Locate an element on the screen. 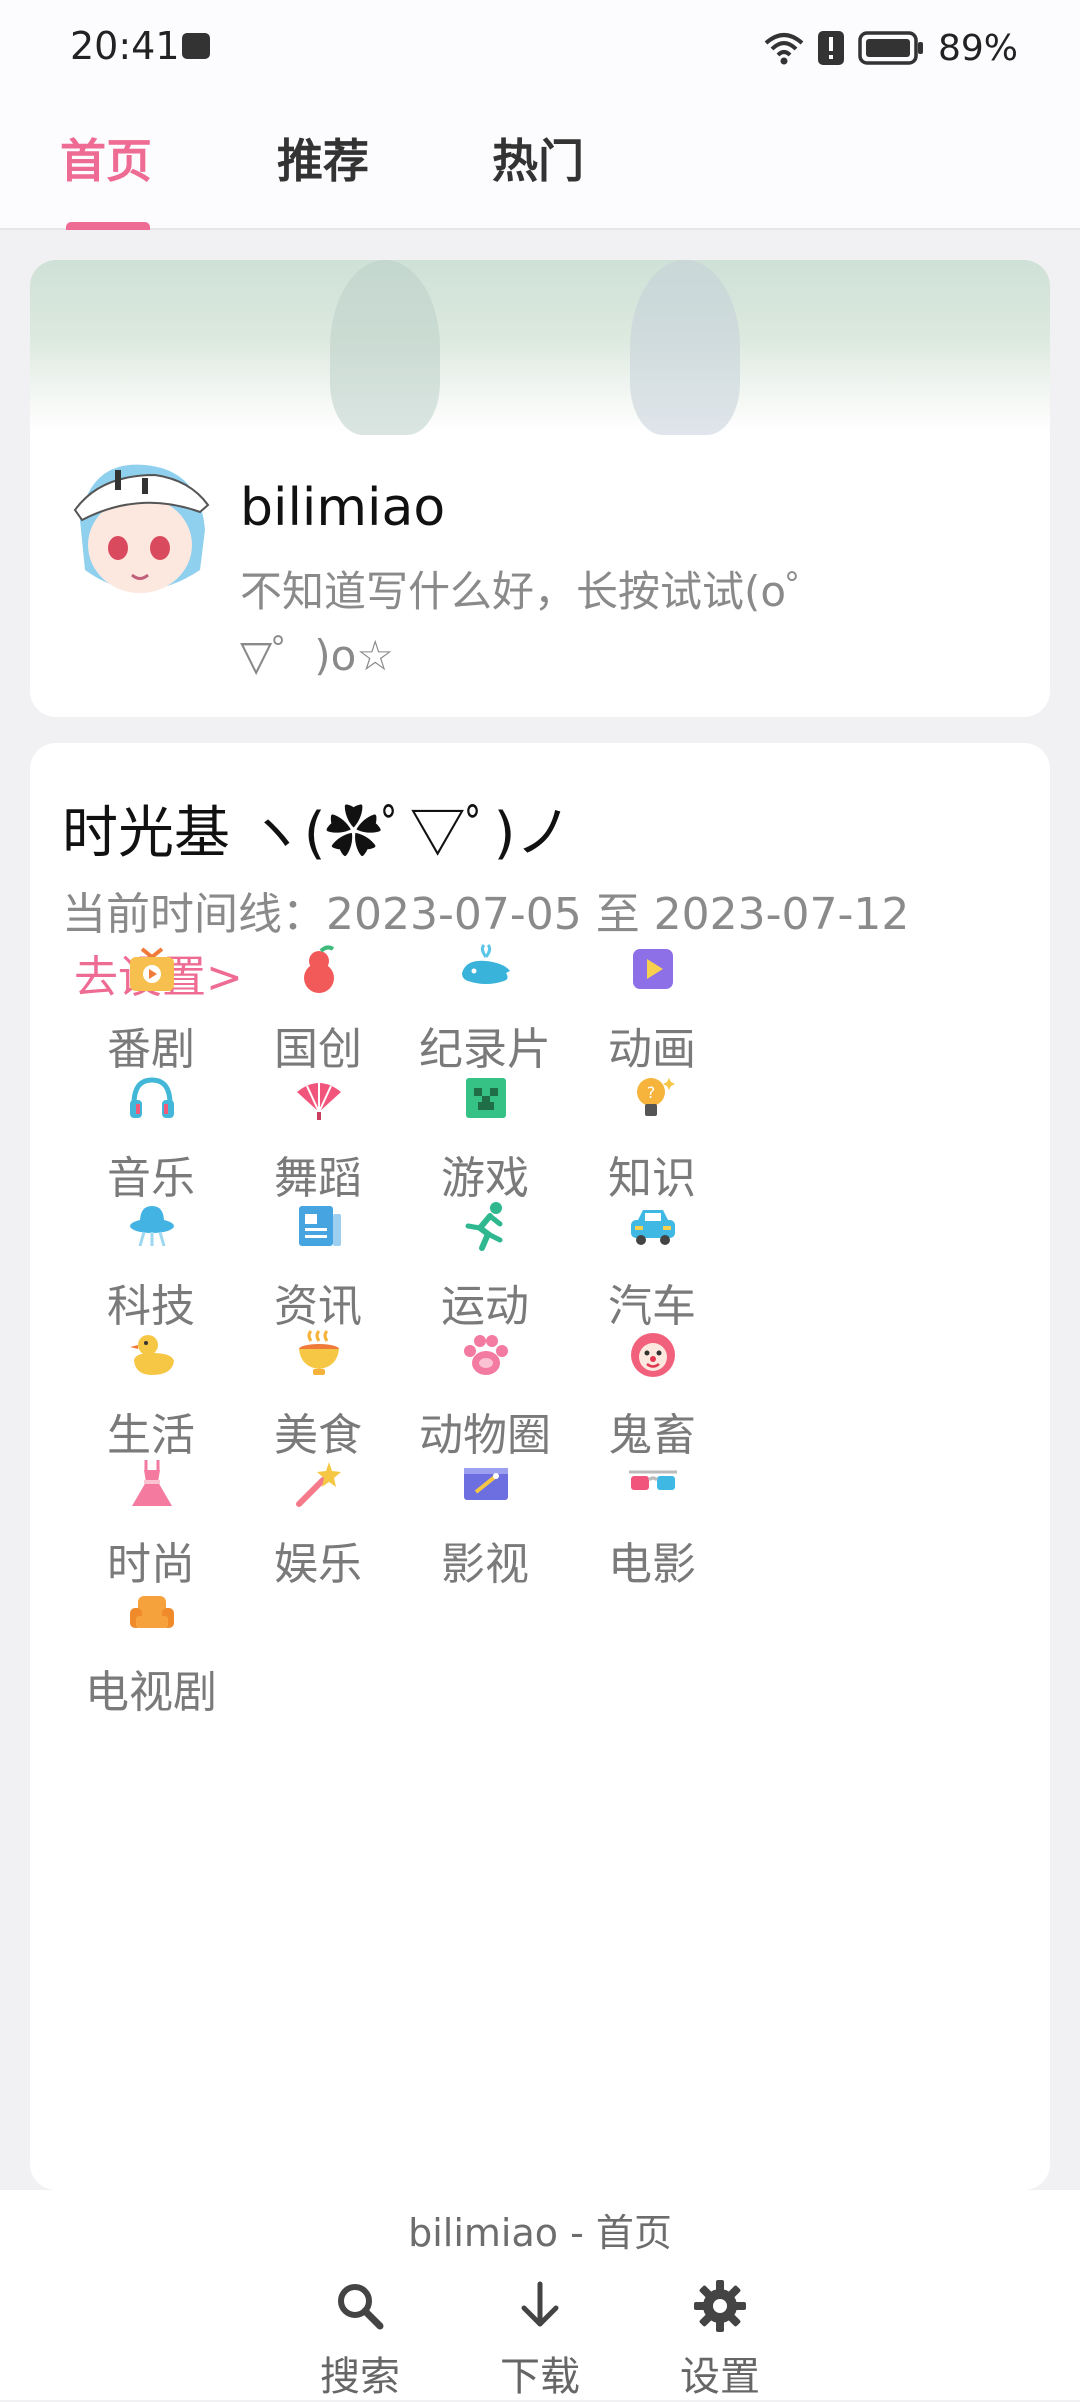  wand-icon is located at coordinates (318, 1484).